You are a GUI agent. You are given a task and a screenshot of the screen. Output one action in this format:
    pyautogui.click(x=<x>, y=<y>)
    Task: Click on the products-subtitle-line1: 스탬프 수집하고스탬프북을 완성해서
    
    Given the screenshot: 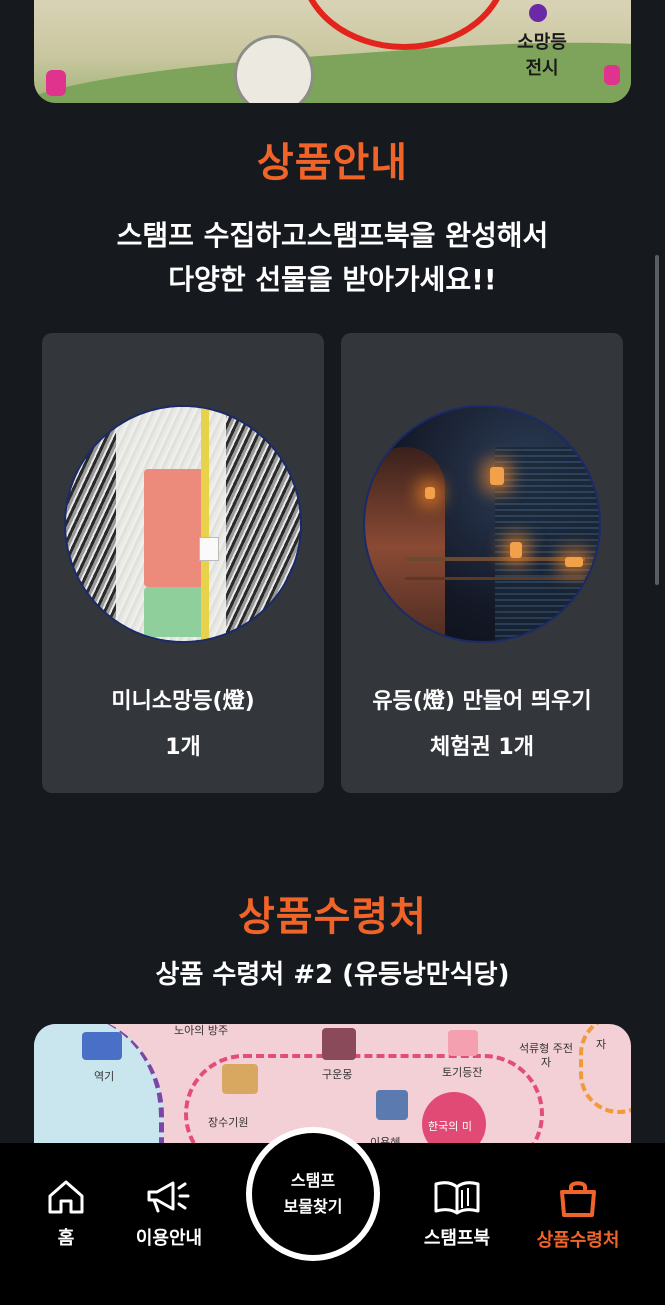 What is the action you would take?
    pyautogui.click(x=332, y=235)
    